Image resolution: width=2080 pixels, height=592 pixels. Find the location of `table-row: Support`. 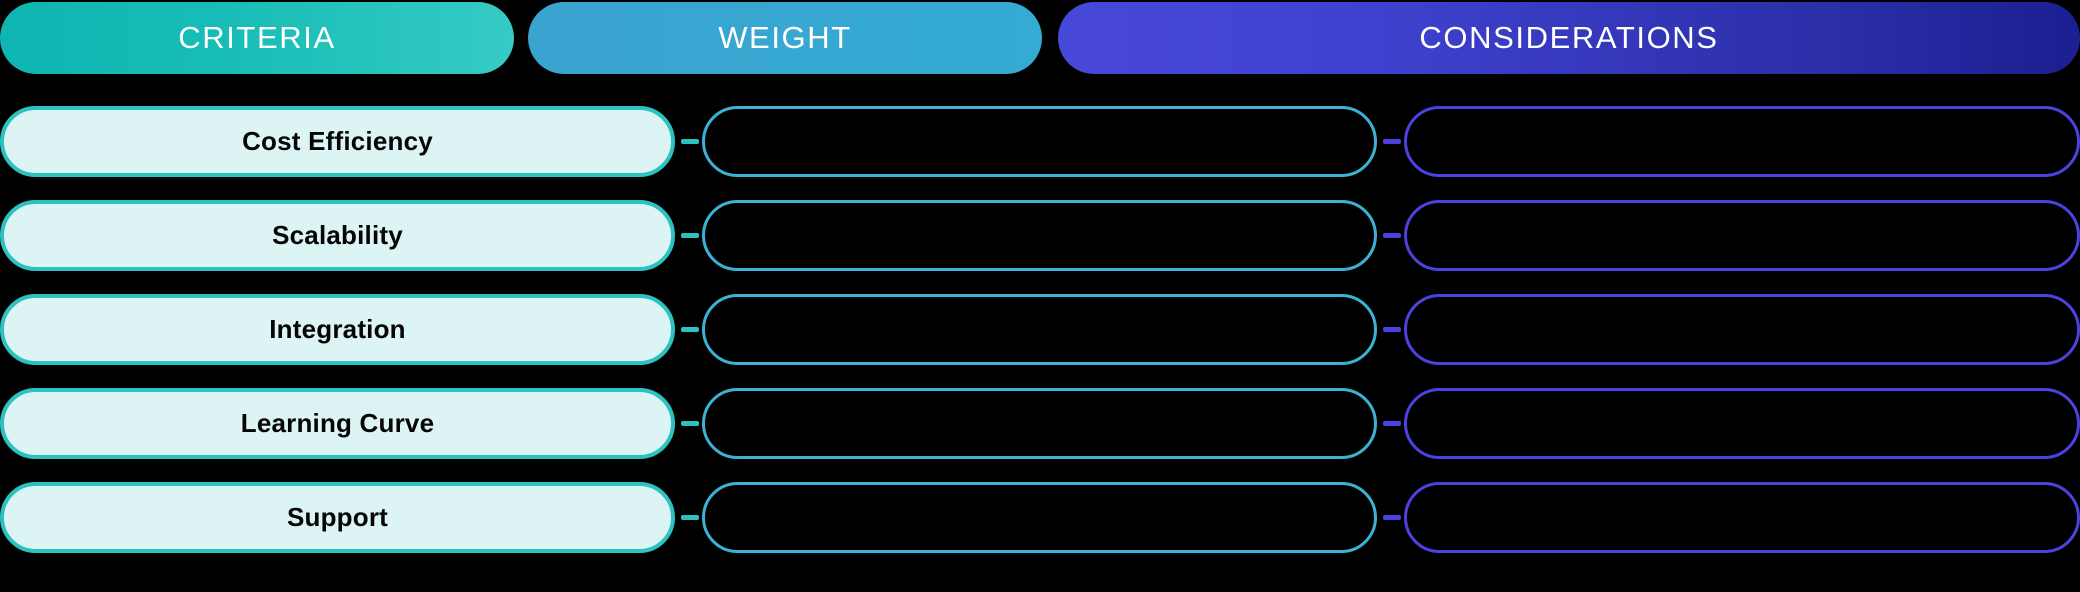

table-row: Support is located at coordinates (1040, 517).